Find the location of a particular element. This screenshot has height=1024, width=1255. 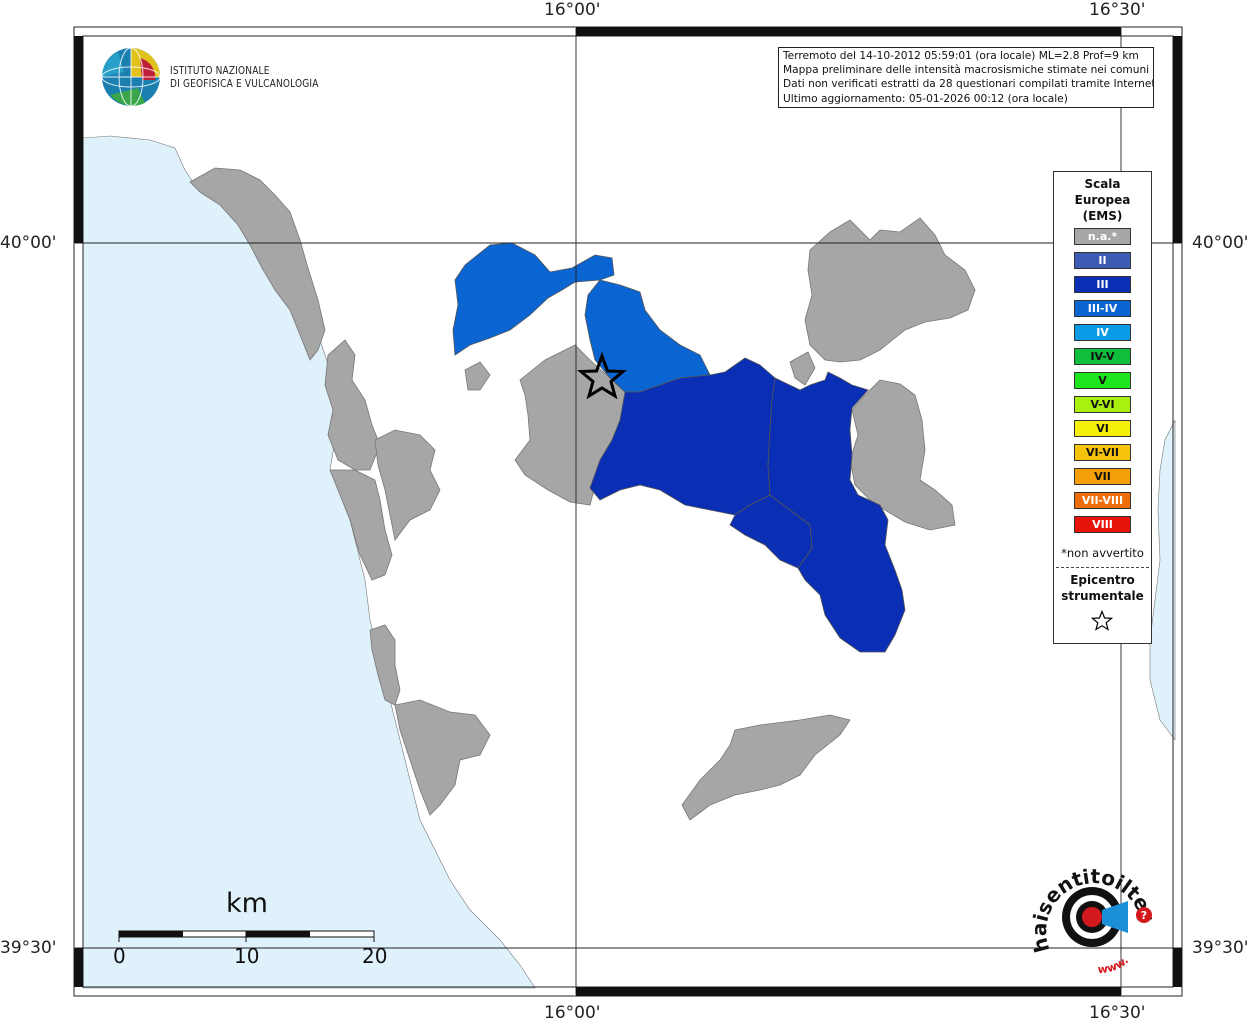

legend-separator is located at coordinates (1102, 567).